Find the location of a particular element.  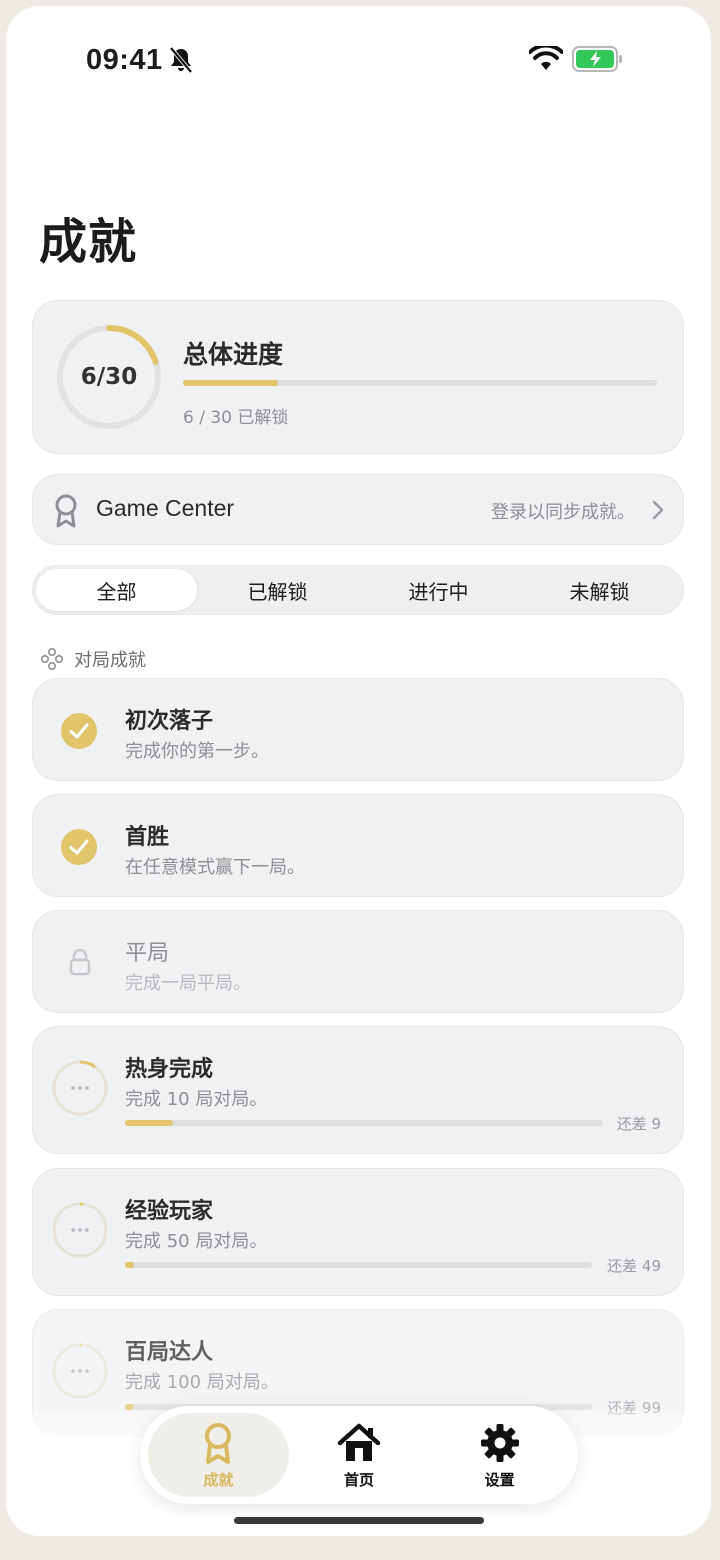

tab-unlocked: 已解锁 is located at coordinates (277, 590).